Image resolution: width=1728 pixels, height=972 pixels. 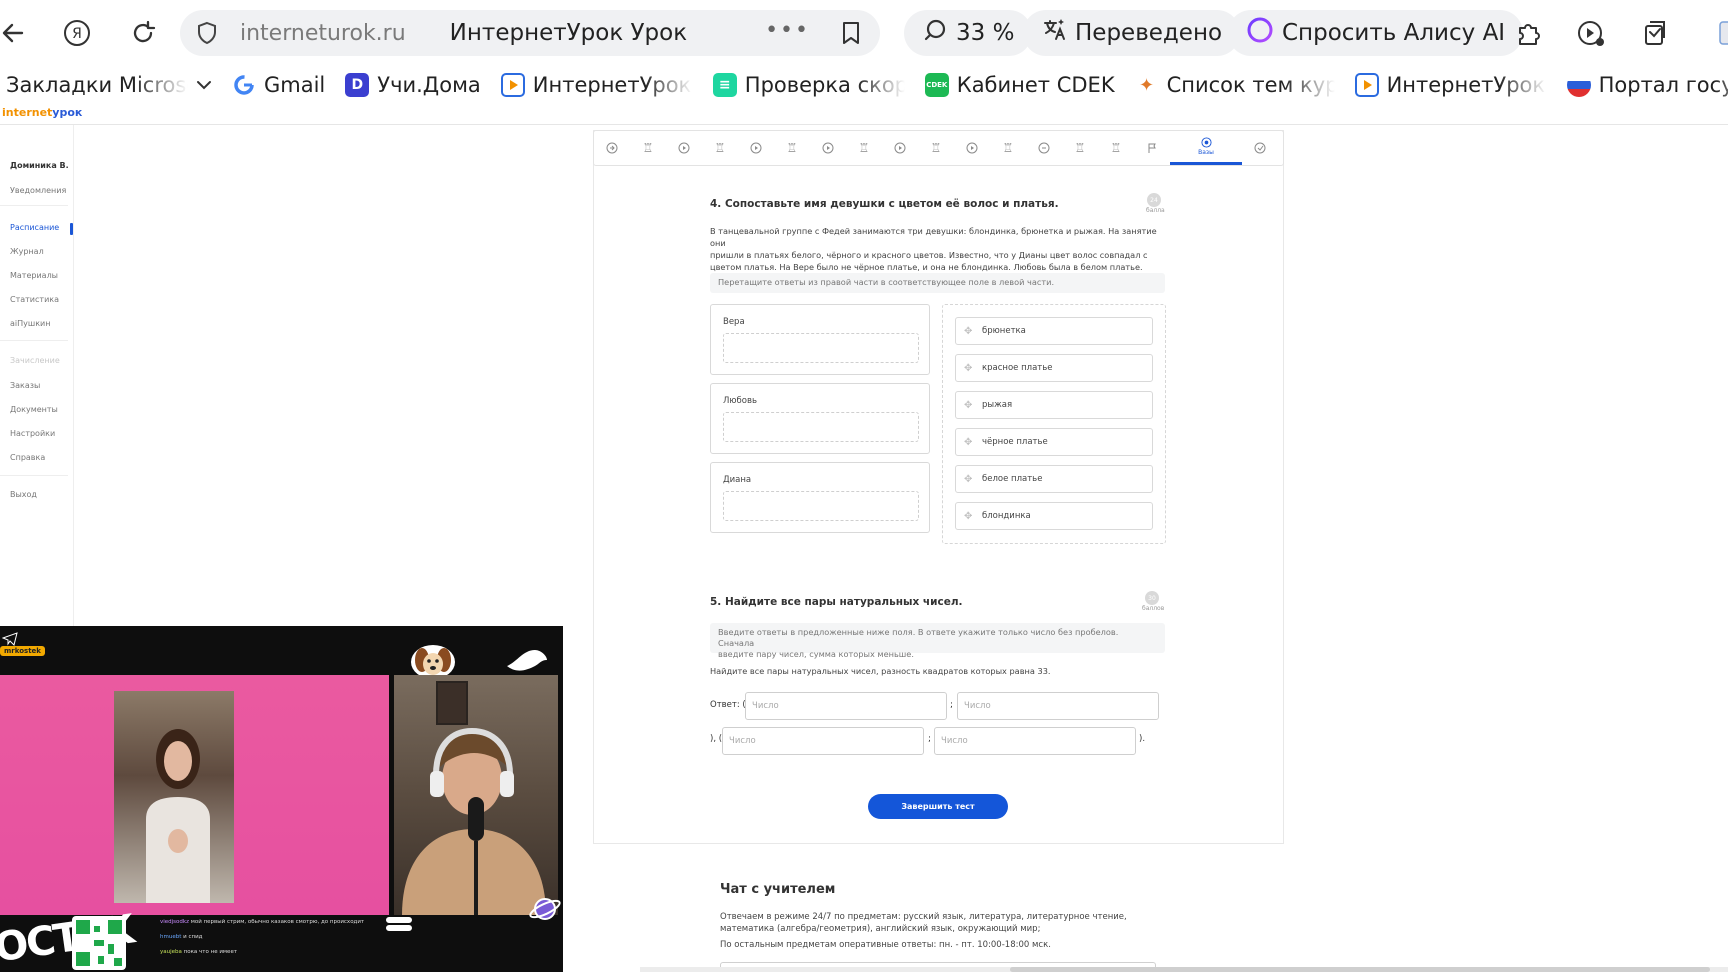 What do you see at coordinates (97, 85) in the screenshot?
I see `bookmark-label: Закладки Microsoft E` at bounding box center [97, 85].